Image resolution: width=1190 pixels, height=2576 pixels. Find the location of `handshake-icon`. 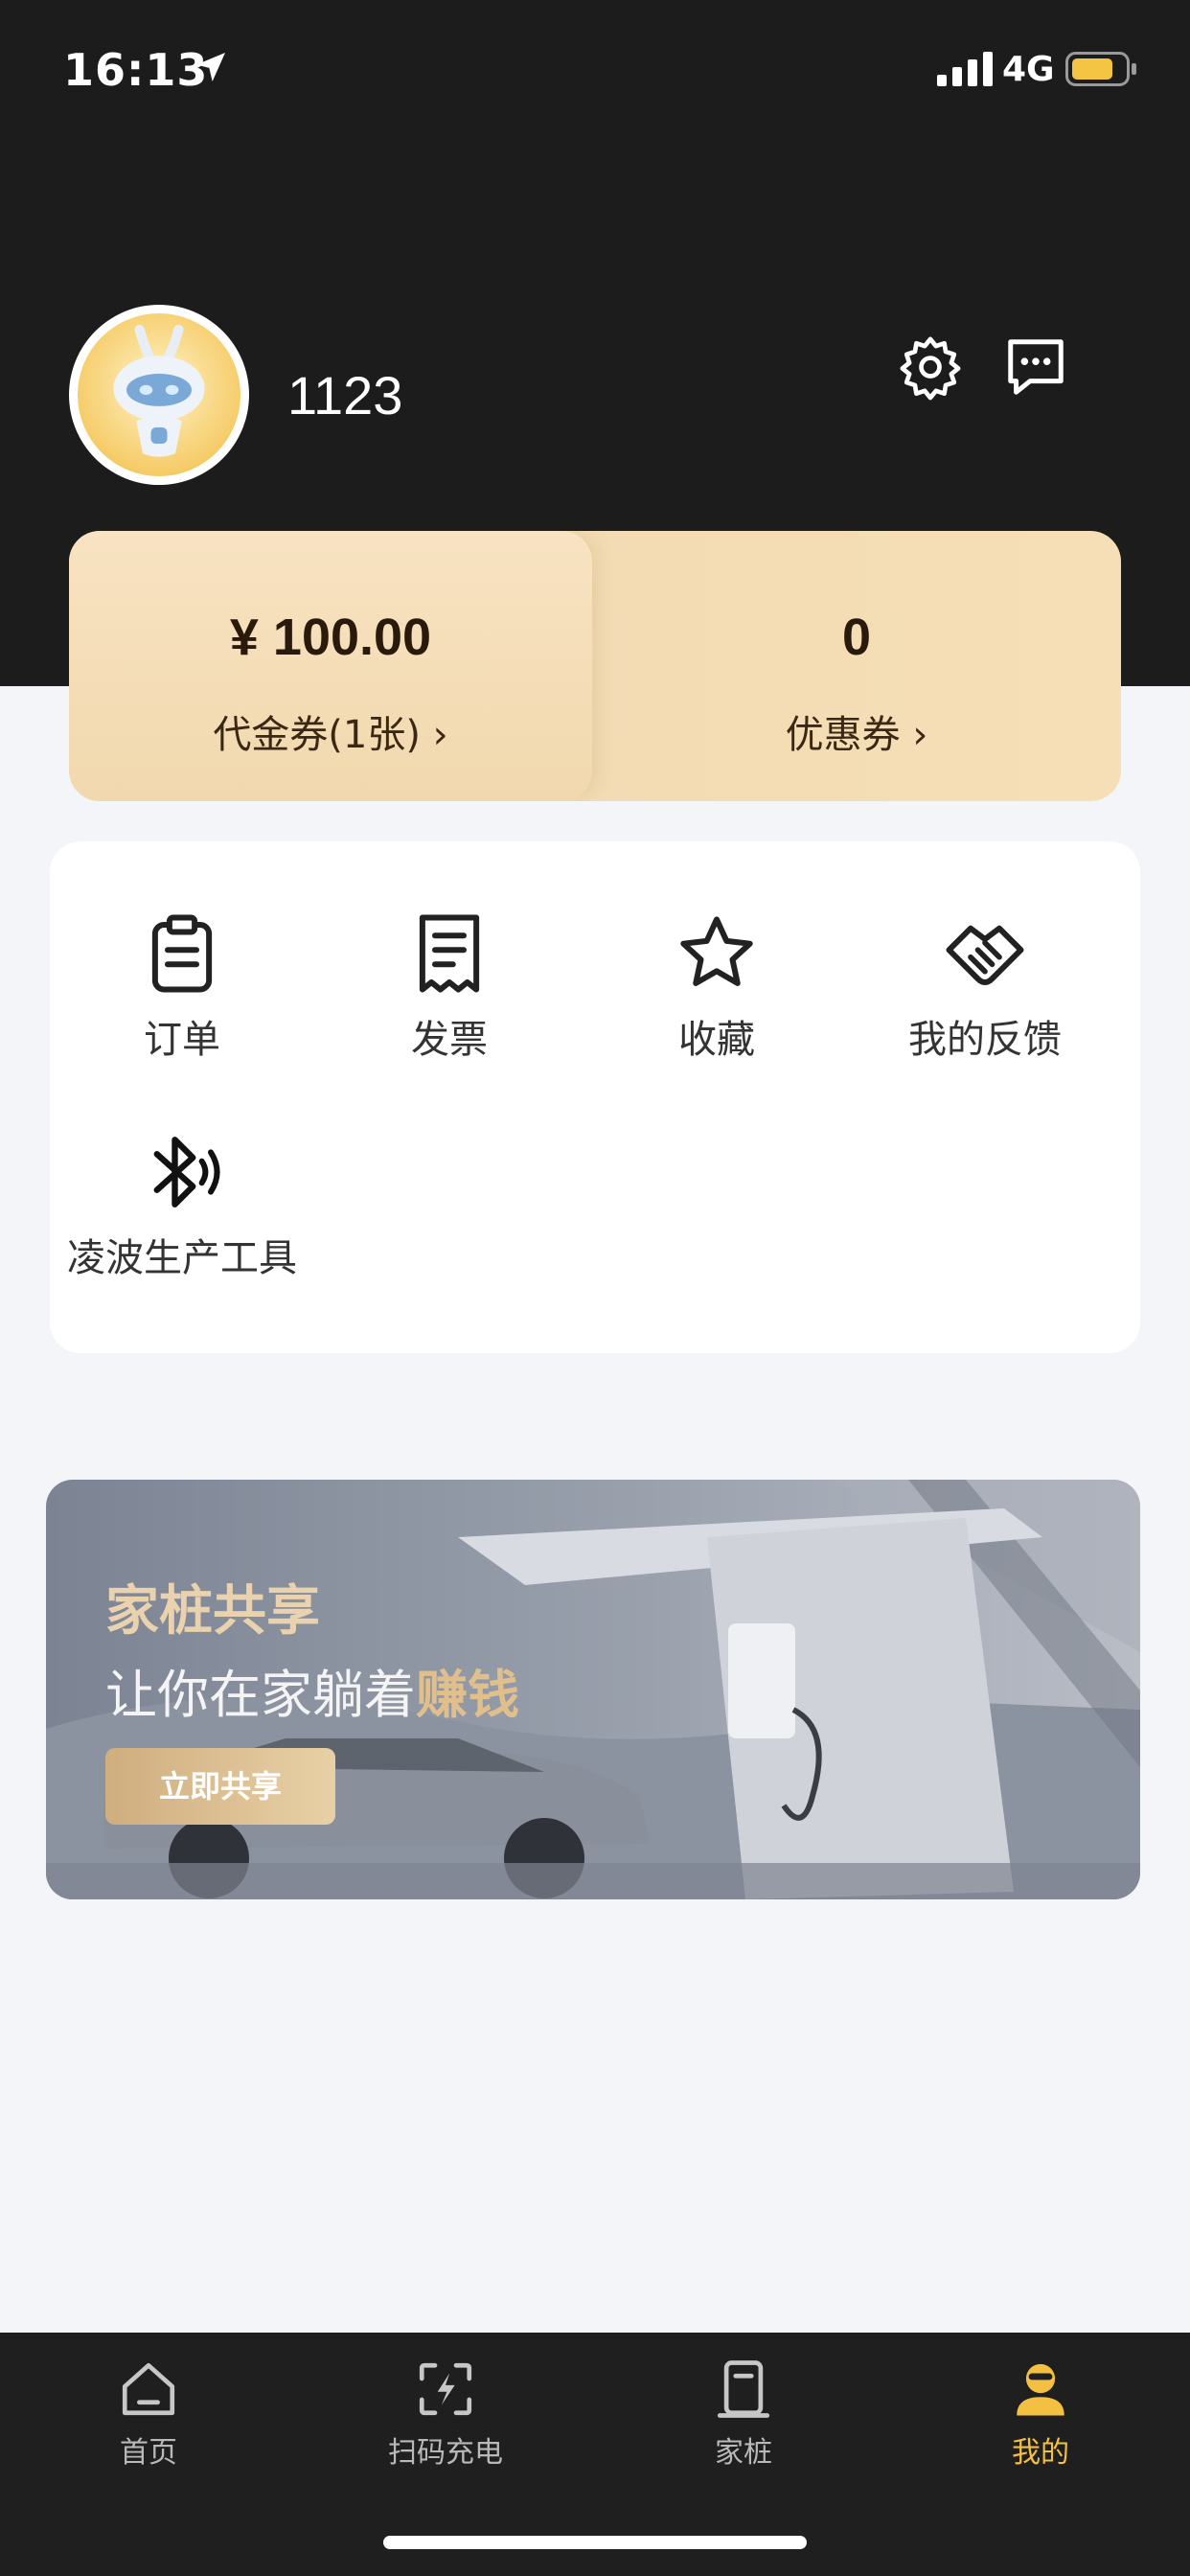

handshake-icon is located at coordinates (985, 955).